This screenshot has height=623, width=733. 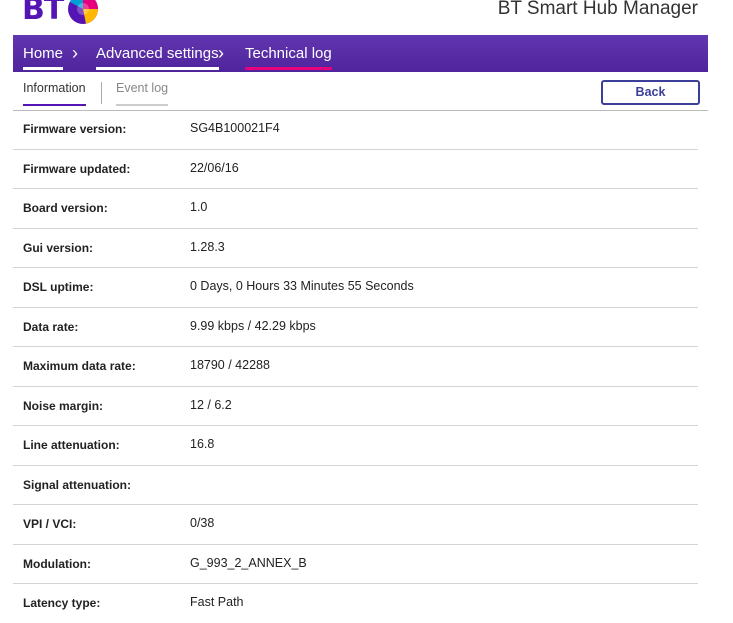 I want to click on info-label: Signal attenuation:, so click(x=77, y=484).